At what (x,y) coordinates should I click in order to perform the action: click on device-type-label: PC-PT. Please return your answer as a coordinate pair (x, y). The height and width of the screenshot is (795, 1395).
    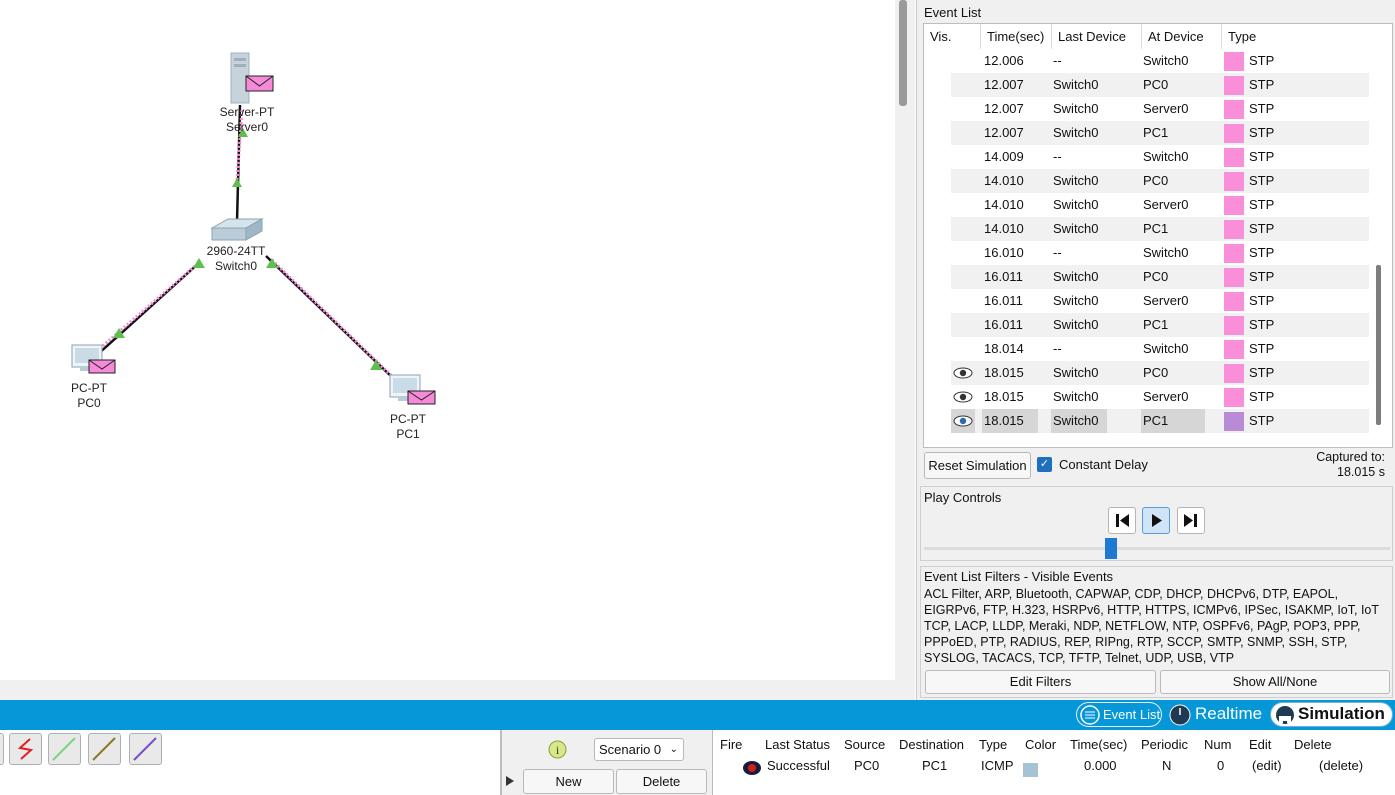
    Looking at the image, I should click on (89, 388).